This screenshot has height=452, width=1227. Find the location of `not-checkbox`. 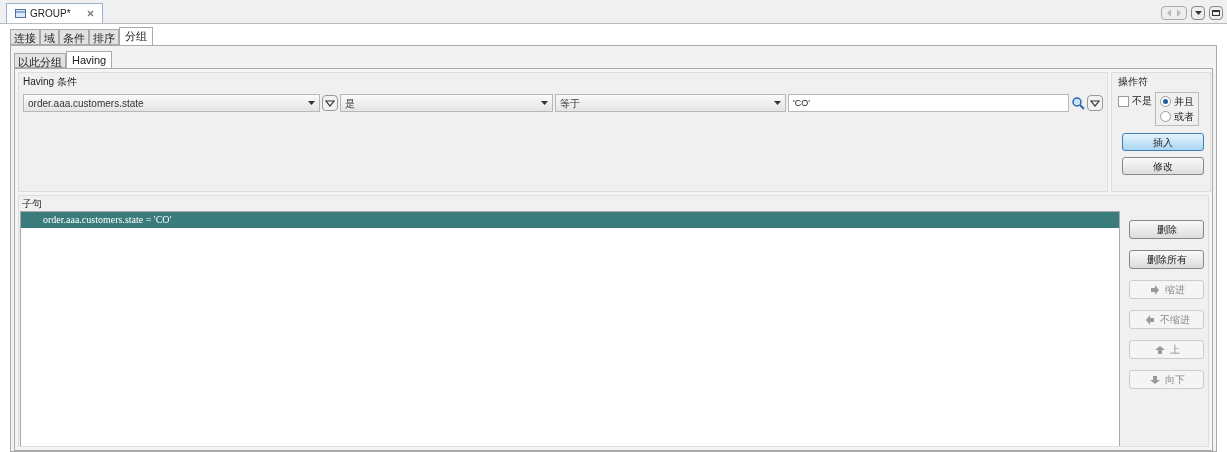

not-checkbox is located at coordinates (1123, 101).